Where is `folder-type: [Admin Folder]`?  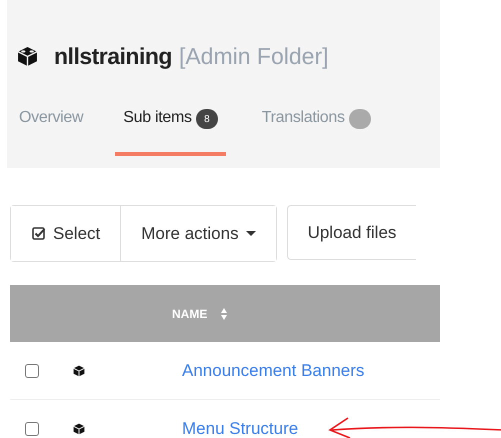 folder-type: [Admin Folder] is located at coordinates (253, 56).